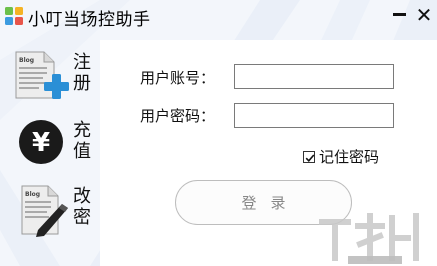  I want to click on minimize-button, so click(399, 14).